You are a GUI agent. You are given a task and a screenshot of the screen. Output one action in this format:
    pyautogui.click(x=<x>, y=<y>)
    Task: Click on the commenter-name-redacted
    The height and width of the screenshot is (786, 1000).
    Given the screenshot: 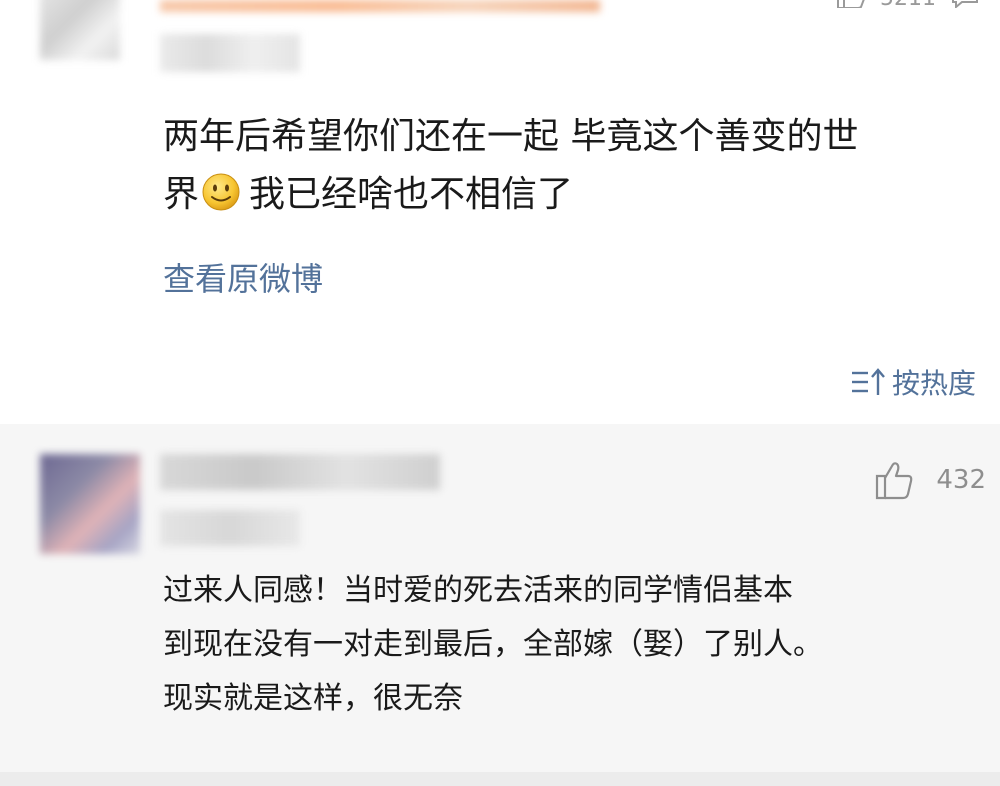 What is the action you would take?
    pyautogui.click(x=300, y=472)
    